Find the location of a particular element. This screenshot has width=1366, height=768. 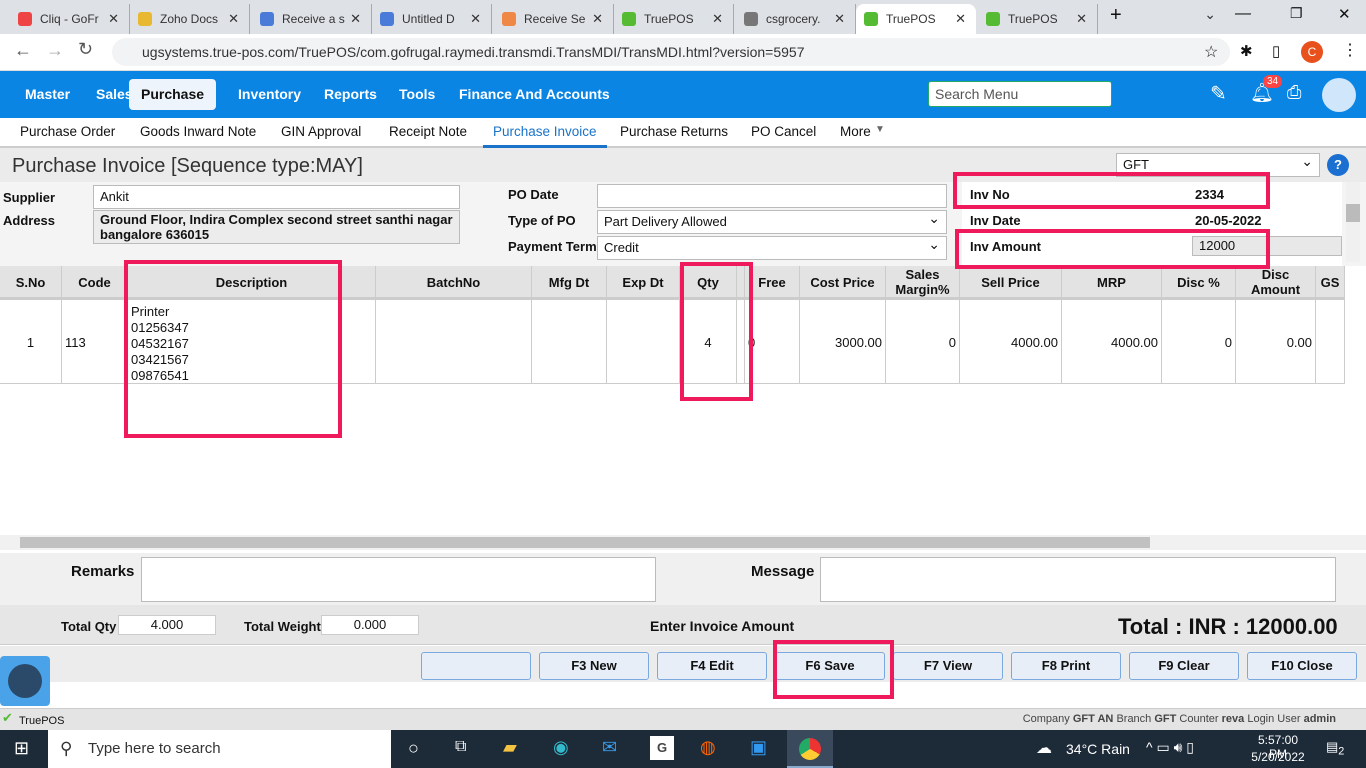

column-header: MRP is located at coordinates (1112, 282).